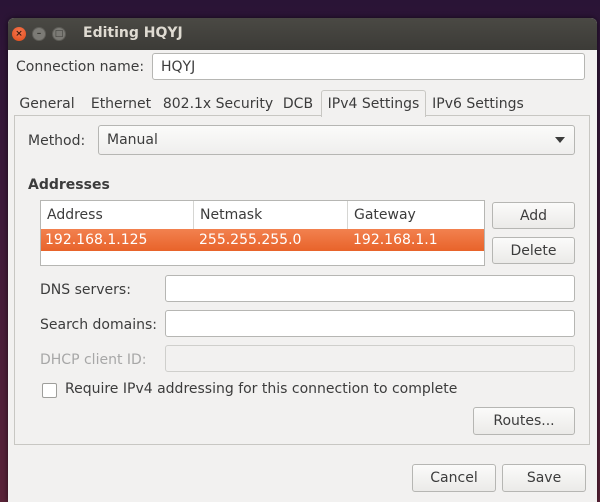 The image size is (600, 502). What do you see at coordinates (298, 104) in the screenshot?
I see `tab-dcb: DCB` at bounding box center [298, 104].